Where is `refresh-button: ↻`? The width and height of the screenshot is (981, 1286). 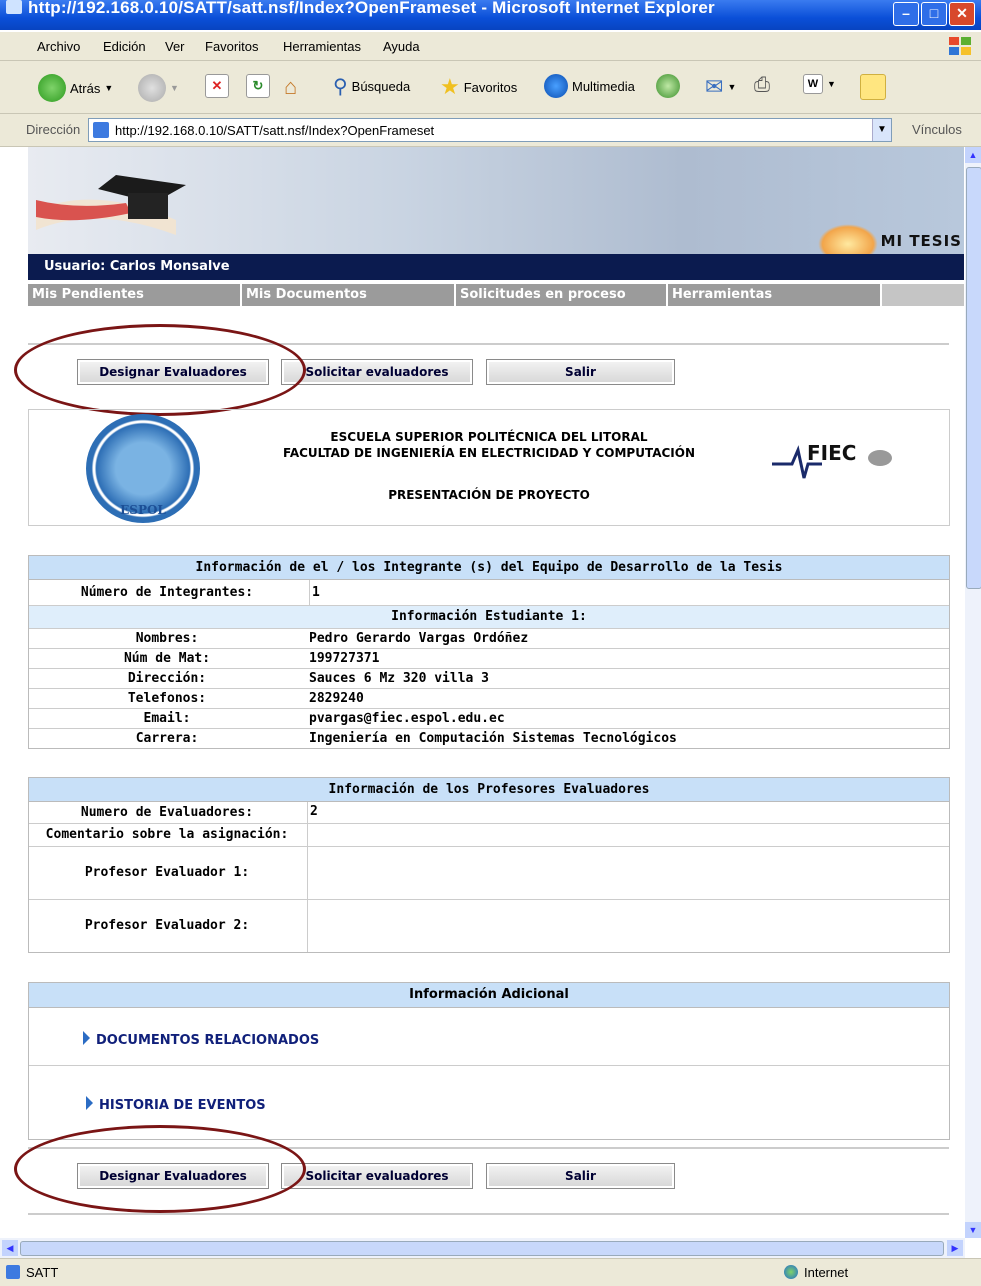
refresh-button: ↻ is located at coordinates (258, 86).